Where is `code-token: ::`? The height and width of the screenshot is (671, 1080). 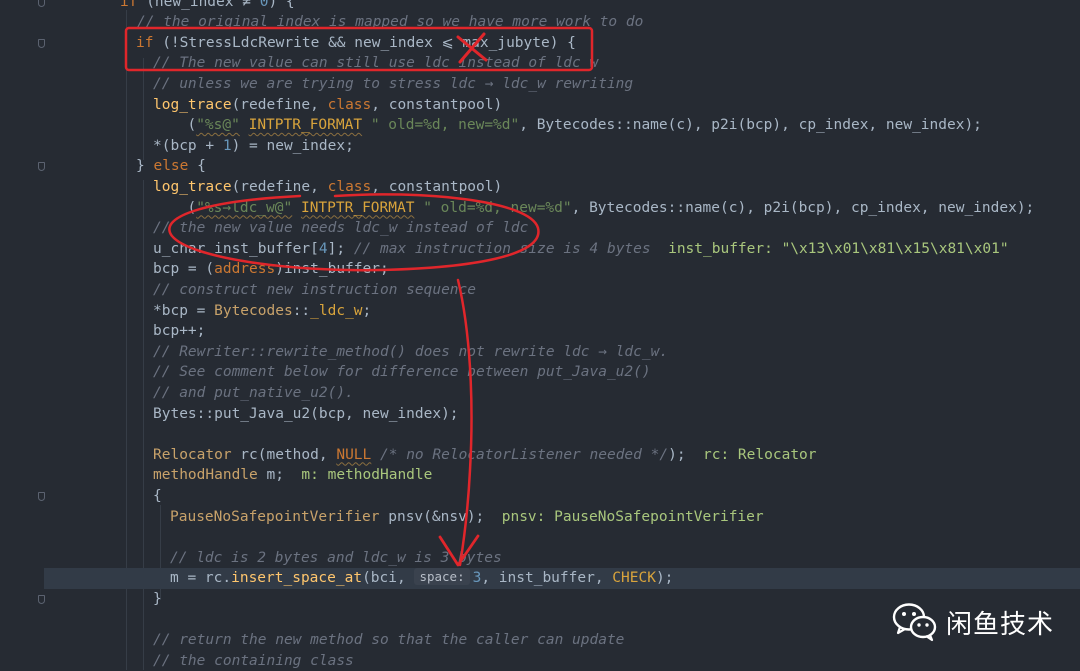
code-token: :: is located at coordinates (301, 310).